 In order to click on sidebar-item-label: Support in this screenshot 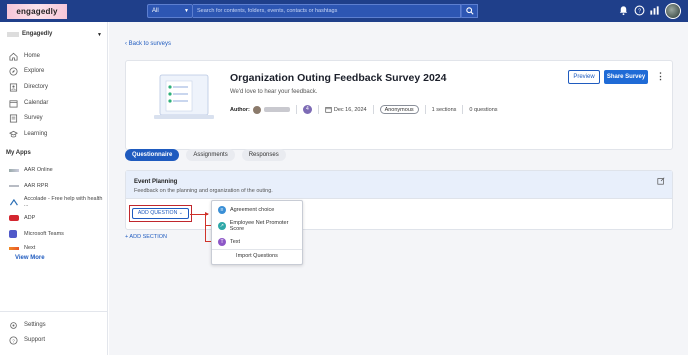, I will do `click(35, 340)`.